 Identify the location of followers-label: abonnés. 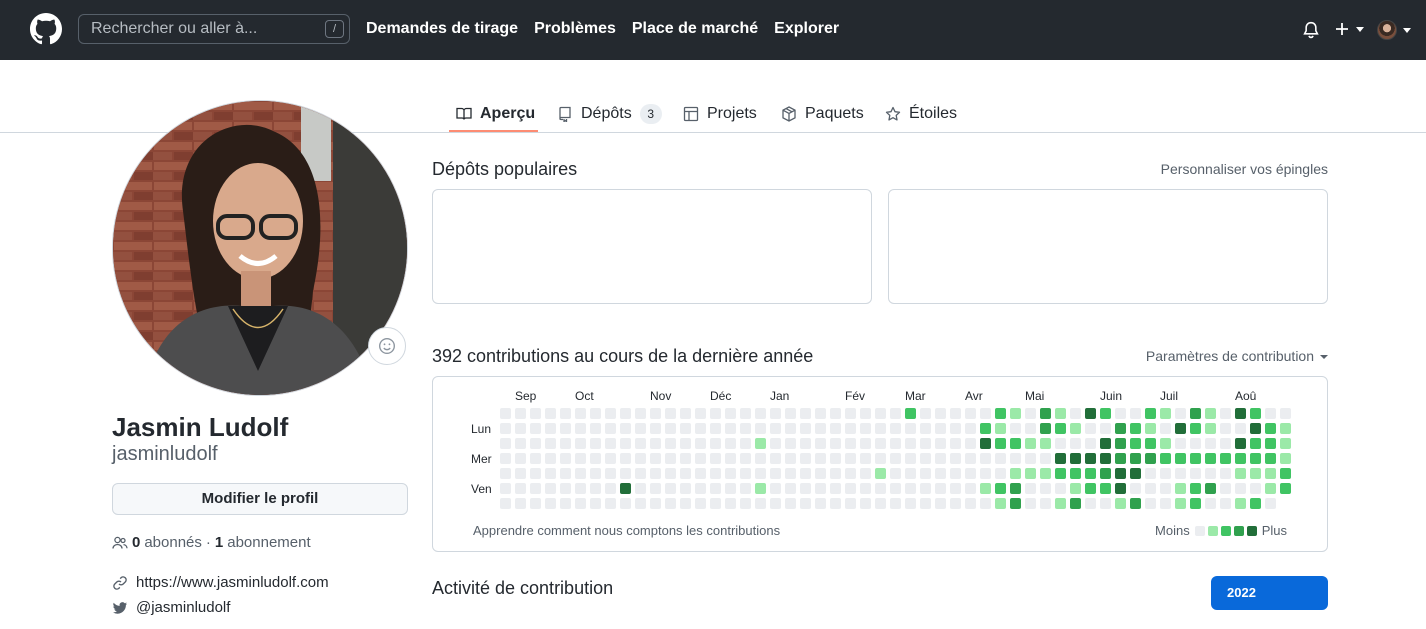
(173, 542).